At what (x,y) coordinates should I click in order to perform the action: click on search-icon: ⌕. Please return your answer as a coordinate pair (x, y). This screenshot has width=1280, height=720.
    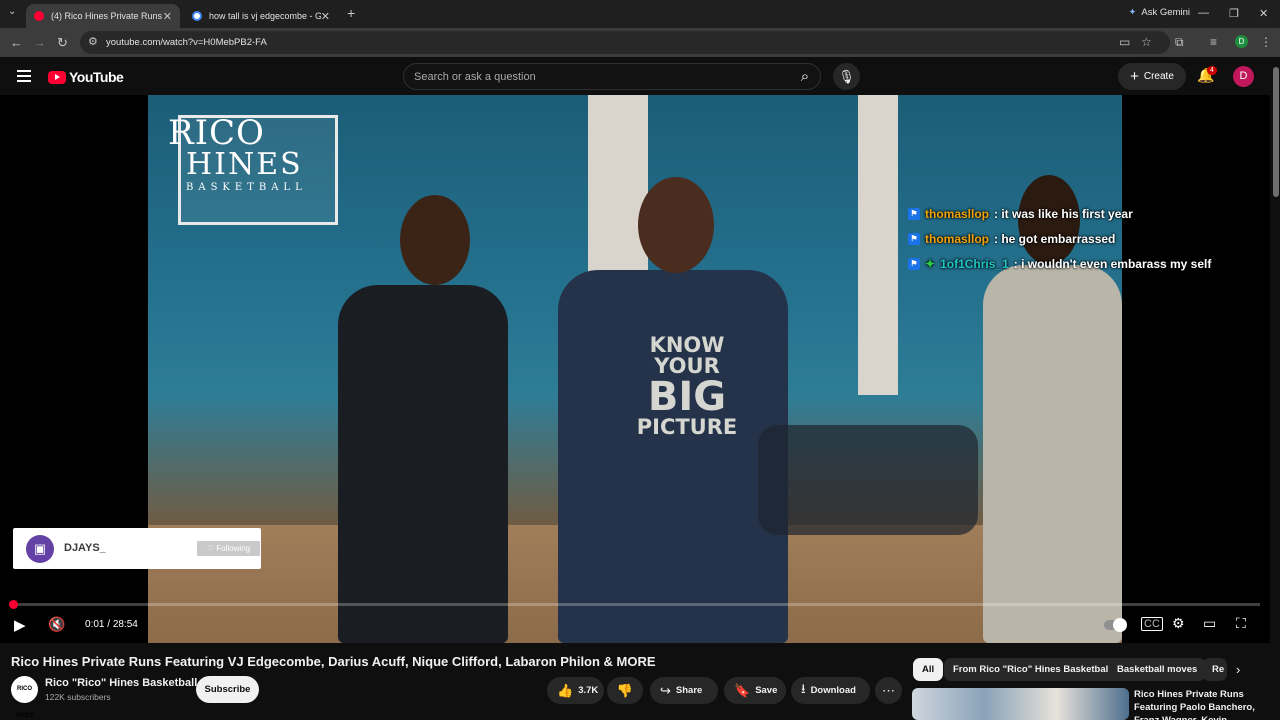
    Looking at the image, I should click on (805, 76).